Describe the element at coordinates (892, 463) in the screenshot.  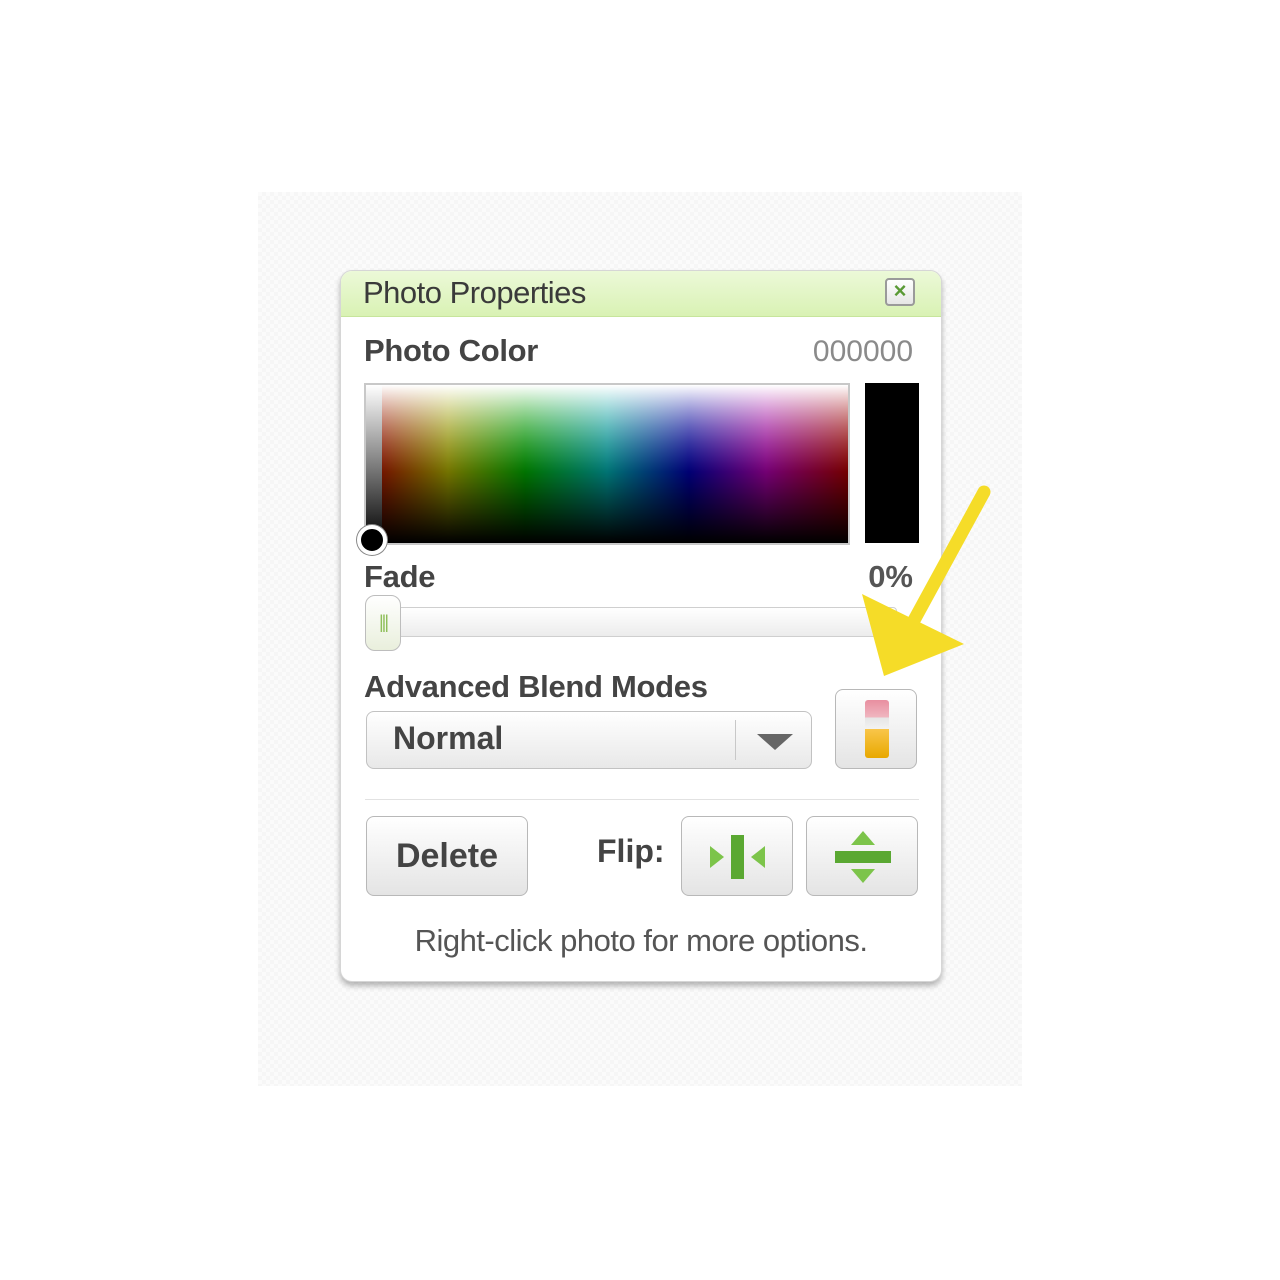
I see `color-swatch-preview` at that location.